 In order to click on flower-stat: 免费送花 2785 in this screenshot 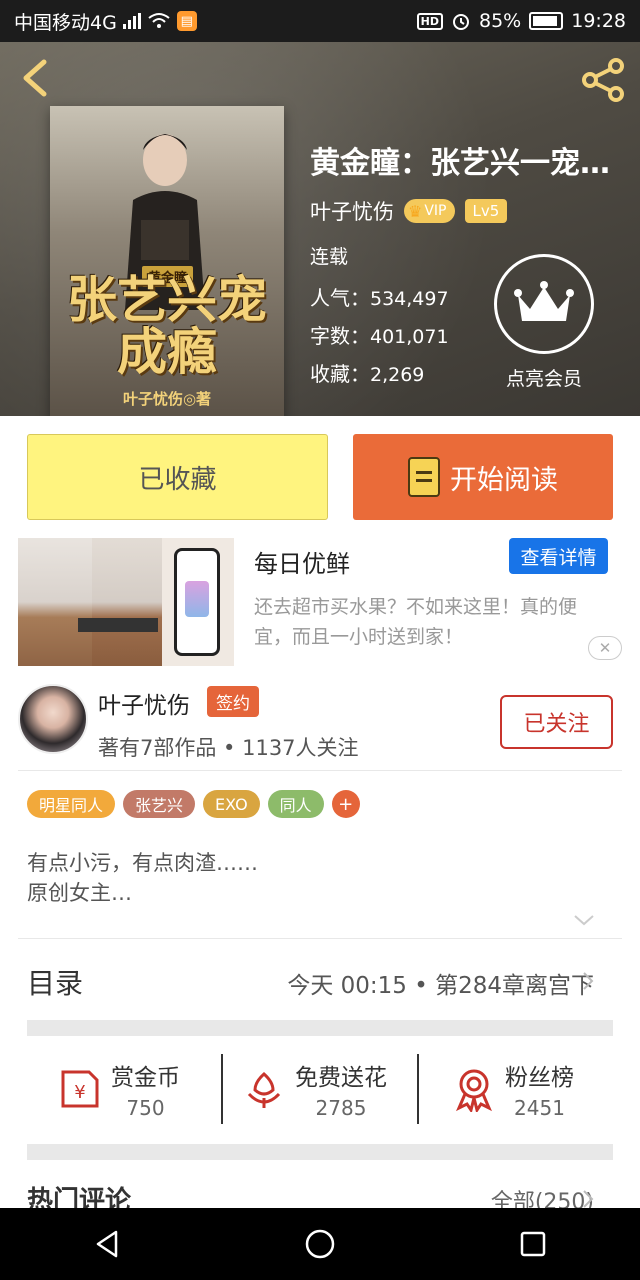, I will do `click(314, 1089)`.